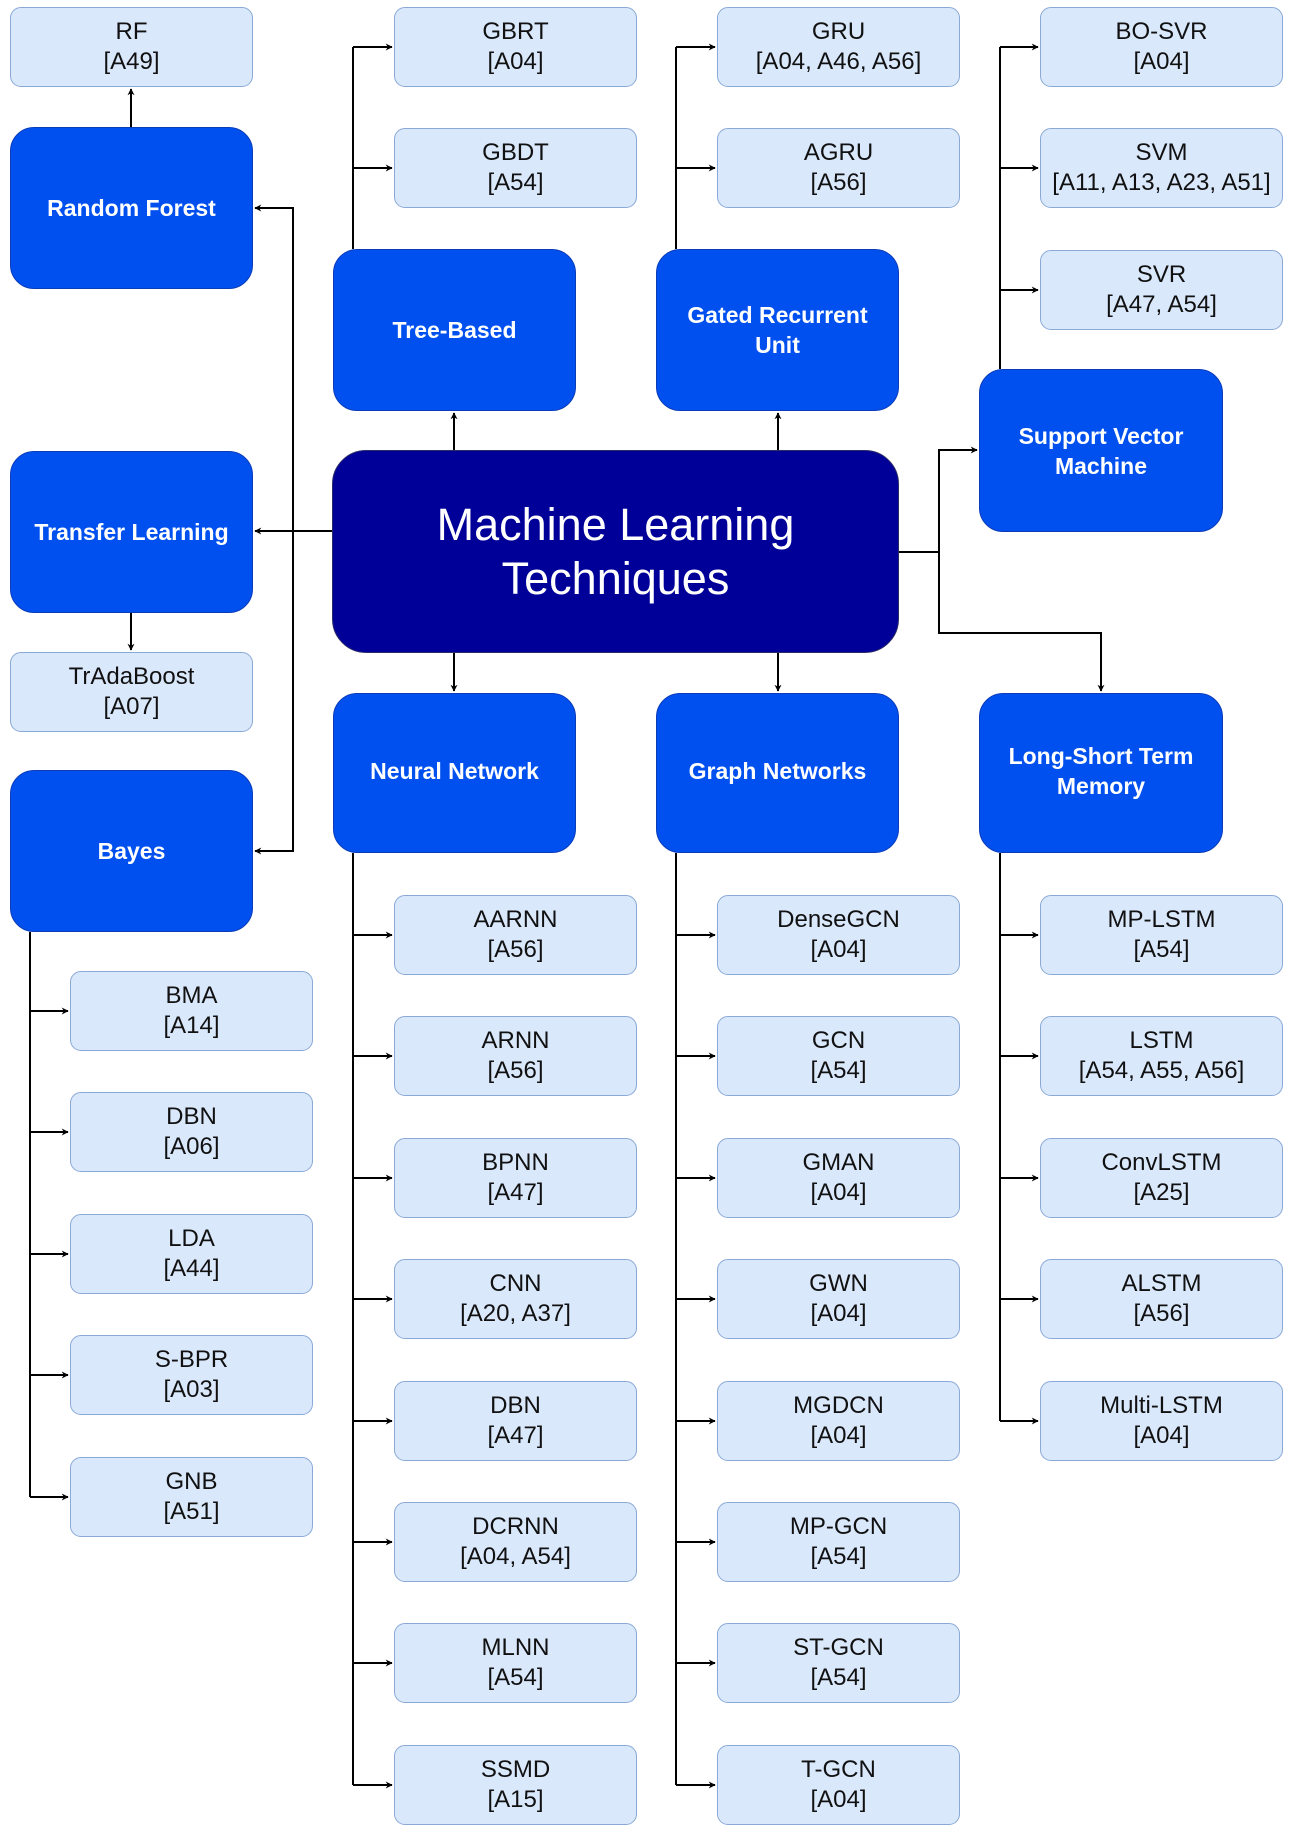 The width and height of the screenshot is (1290, 1832). What do you see at coordinates (191, 1375) in the screenshot?
I see `leaf-s-bpr: S-BPR [A03]` at bounding box center [191, 1375].